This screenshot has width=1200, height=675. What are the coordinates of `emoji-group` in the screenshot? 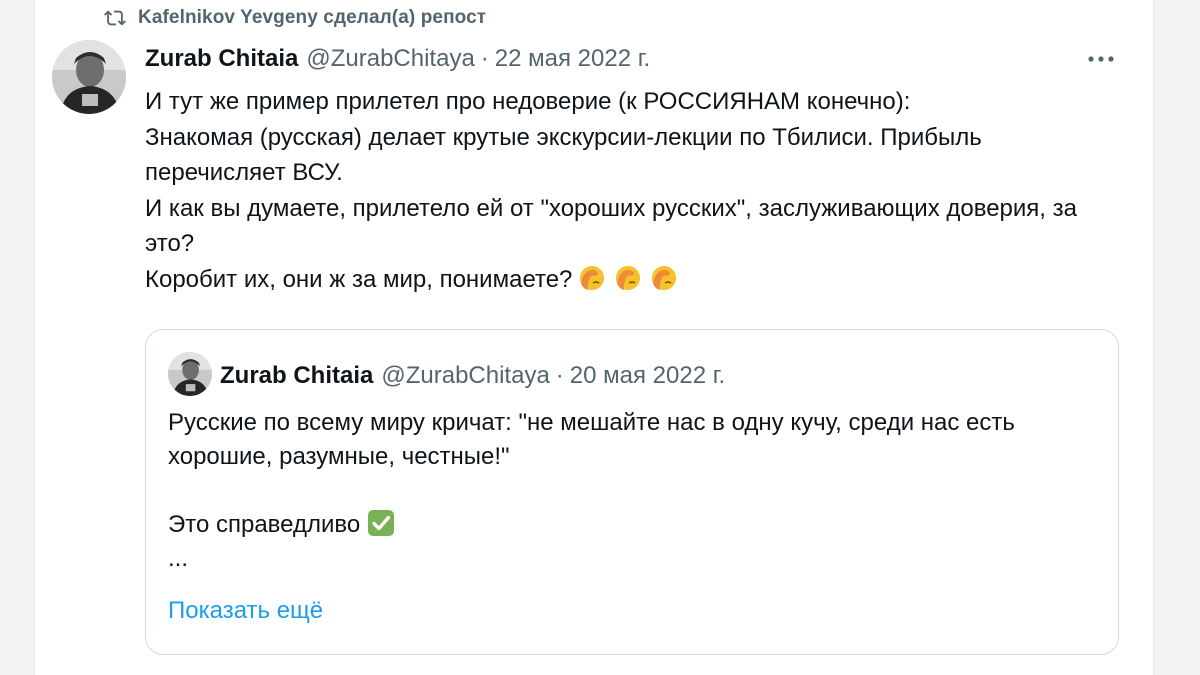 It's located at (628, 277).